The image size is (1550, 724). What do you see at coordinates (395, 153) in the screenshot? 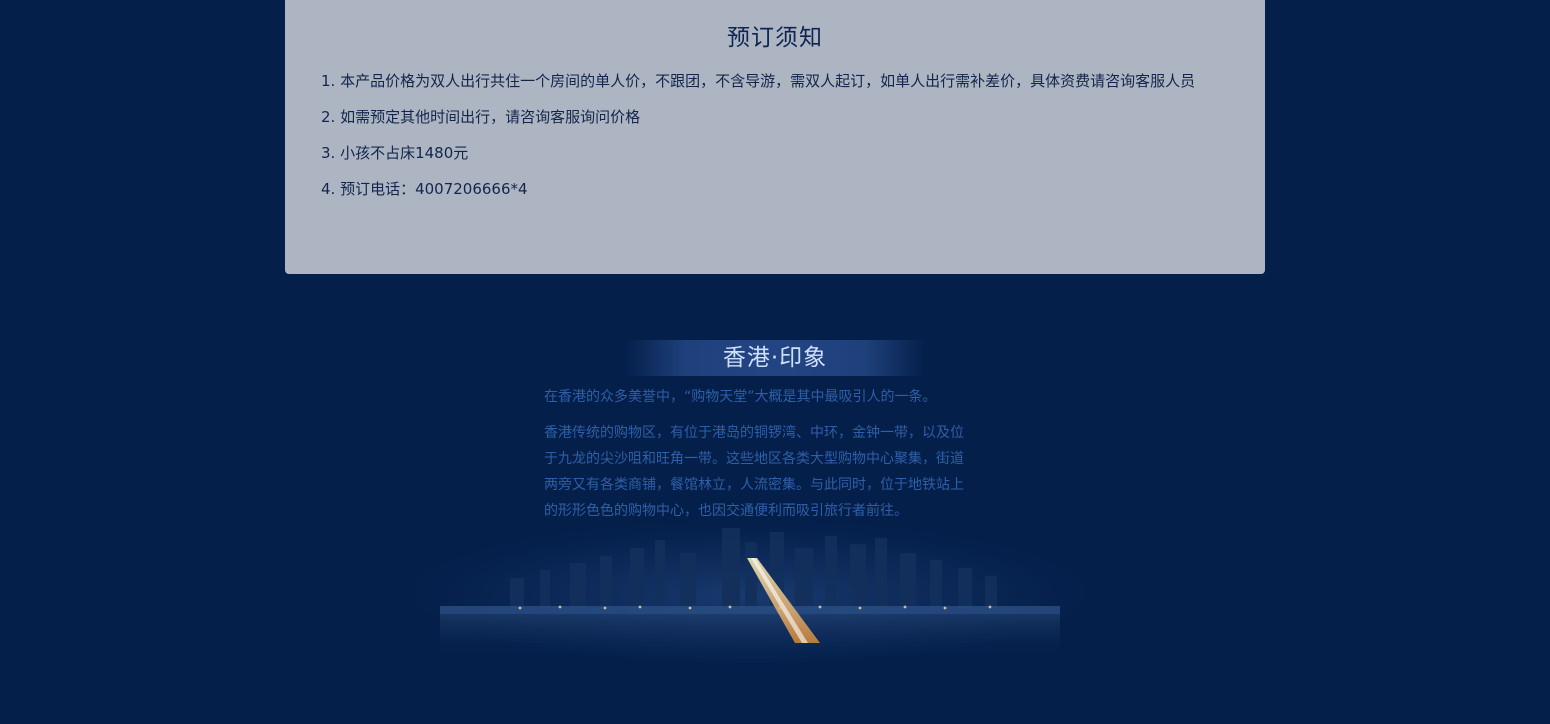
I see `notice-item-3: 3. 小孩不占床1480元` at bounding box center [395, 153].